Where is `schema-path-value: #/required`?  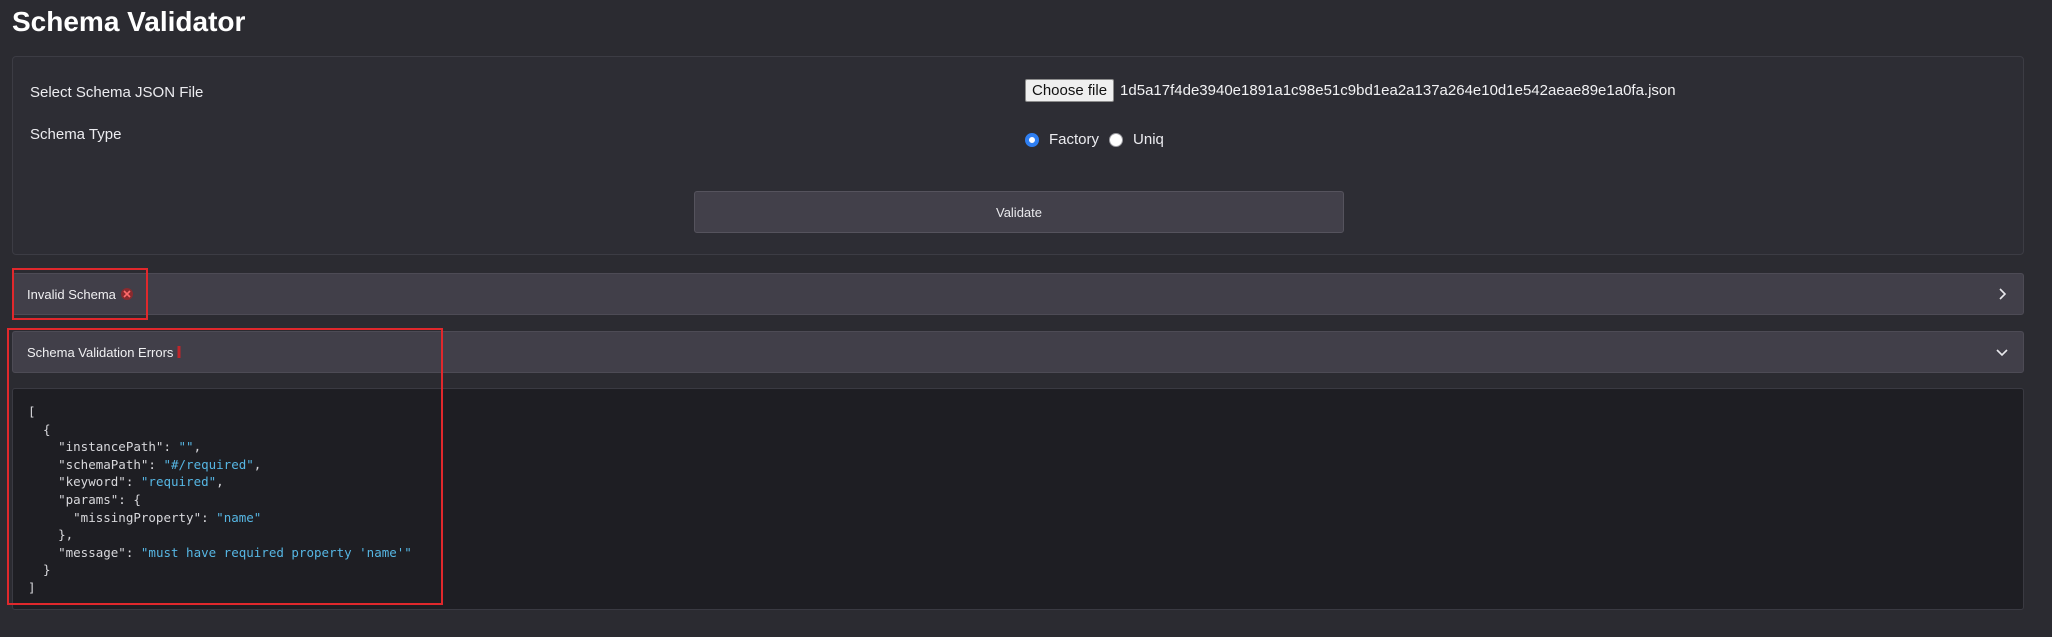
schema-path-value: #/required is located at coordinates (209, 464).